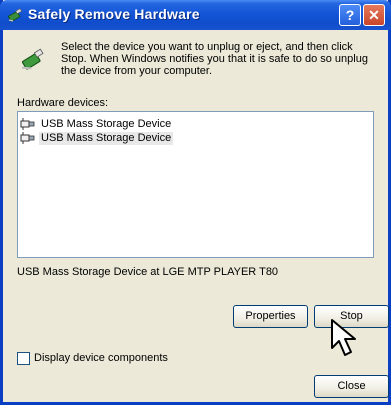 This screenshot has width=391, height=405. Describe the element at coordinates (351, 386) in the screenshot. I see `close-button: Close` at that location.